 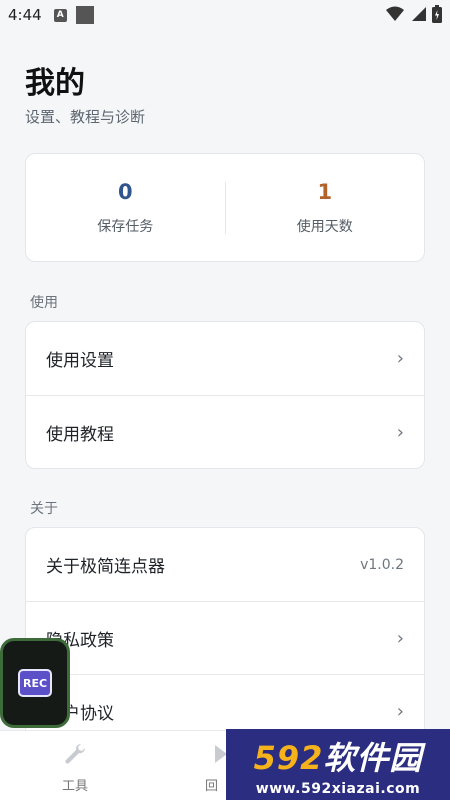 I want to click on nav-tab-tools-label: 工具, so click(x=74, y=786).